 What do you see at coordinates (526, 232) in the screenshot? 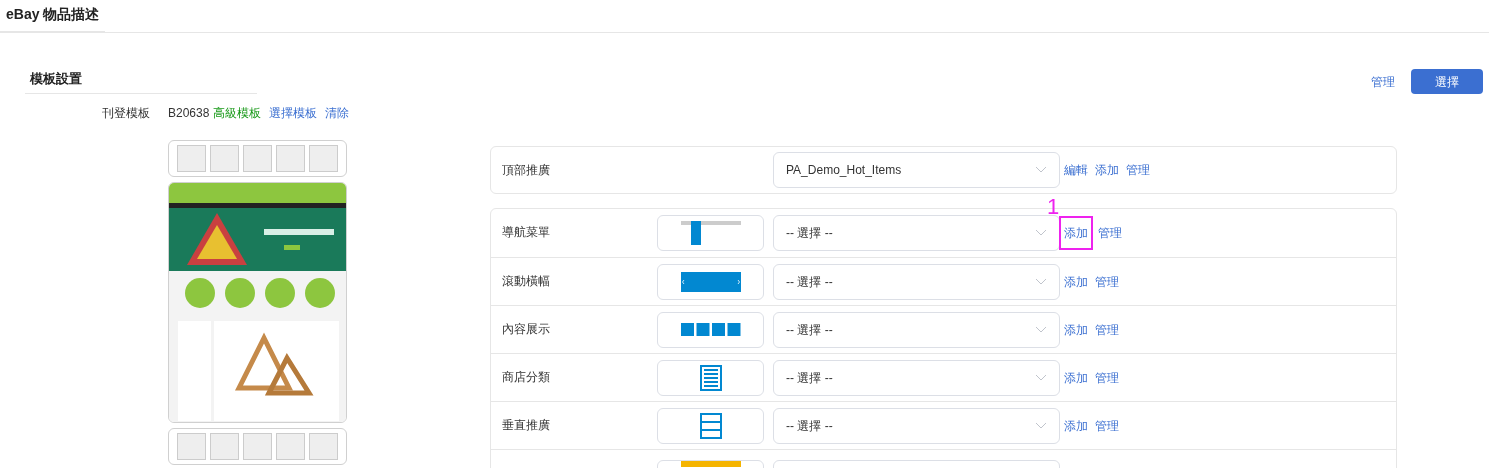
I see `row-label: 導航菜單` at bounding box center [526, 232].